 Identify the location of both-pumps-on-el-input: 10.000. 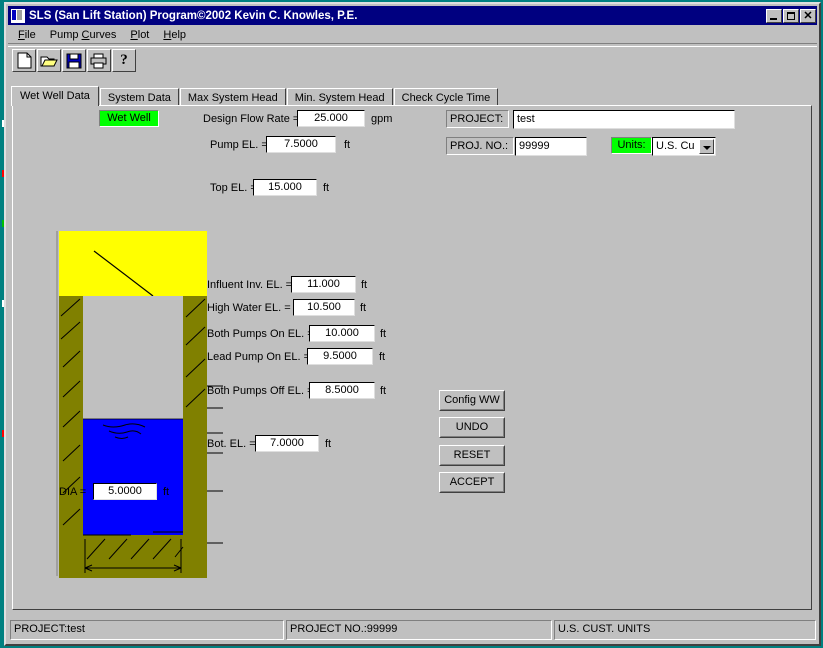
(342, 333).